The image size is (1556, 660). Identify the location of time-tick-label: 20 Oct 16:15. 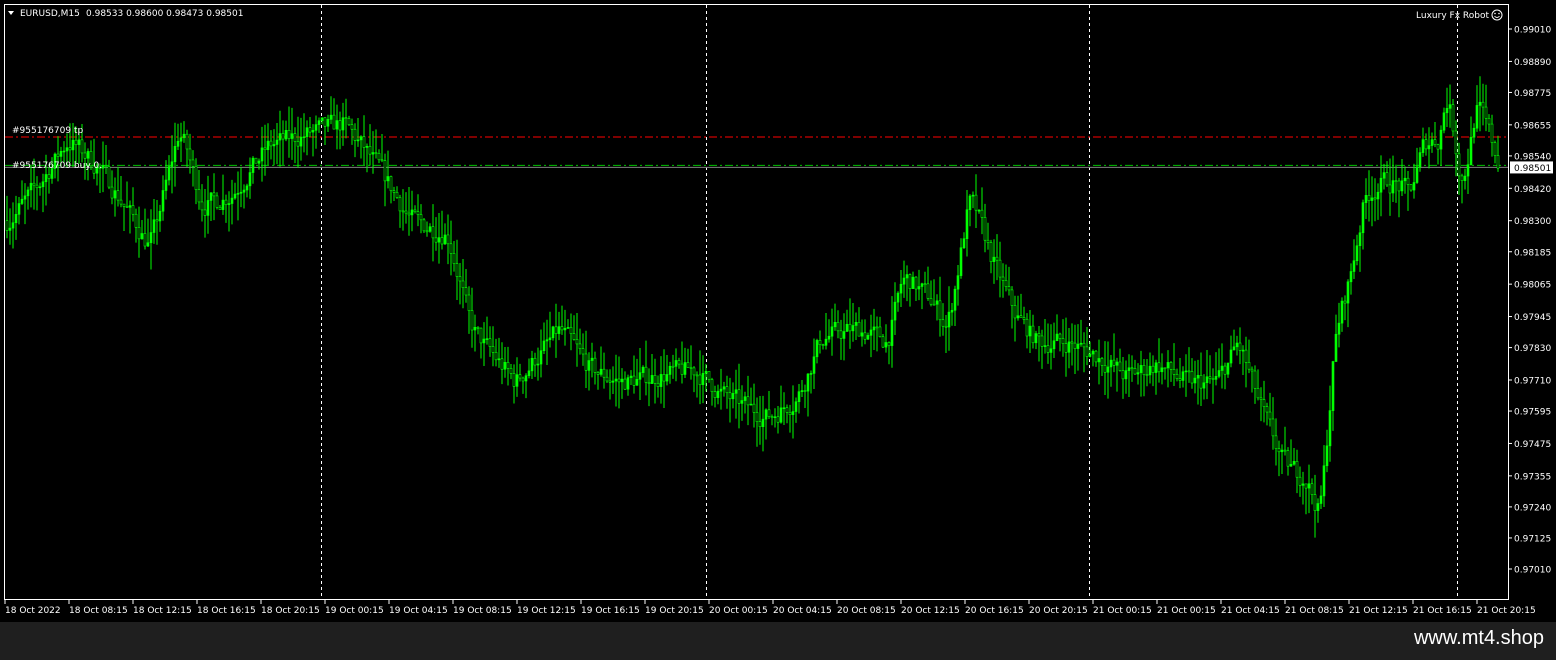
(994, 611).